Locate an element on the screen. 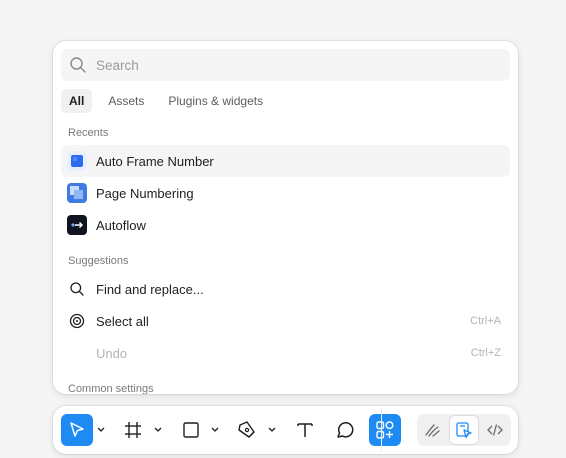 This screenshot has width=566, height=458. draw-mode-button is located at coordinates (433, 430).